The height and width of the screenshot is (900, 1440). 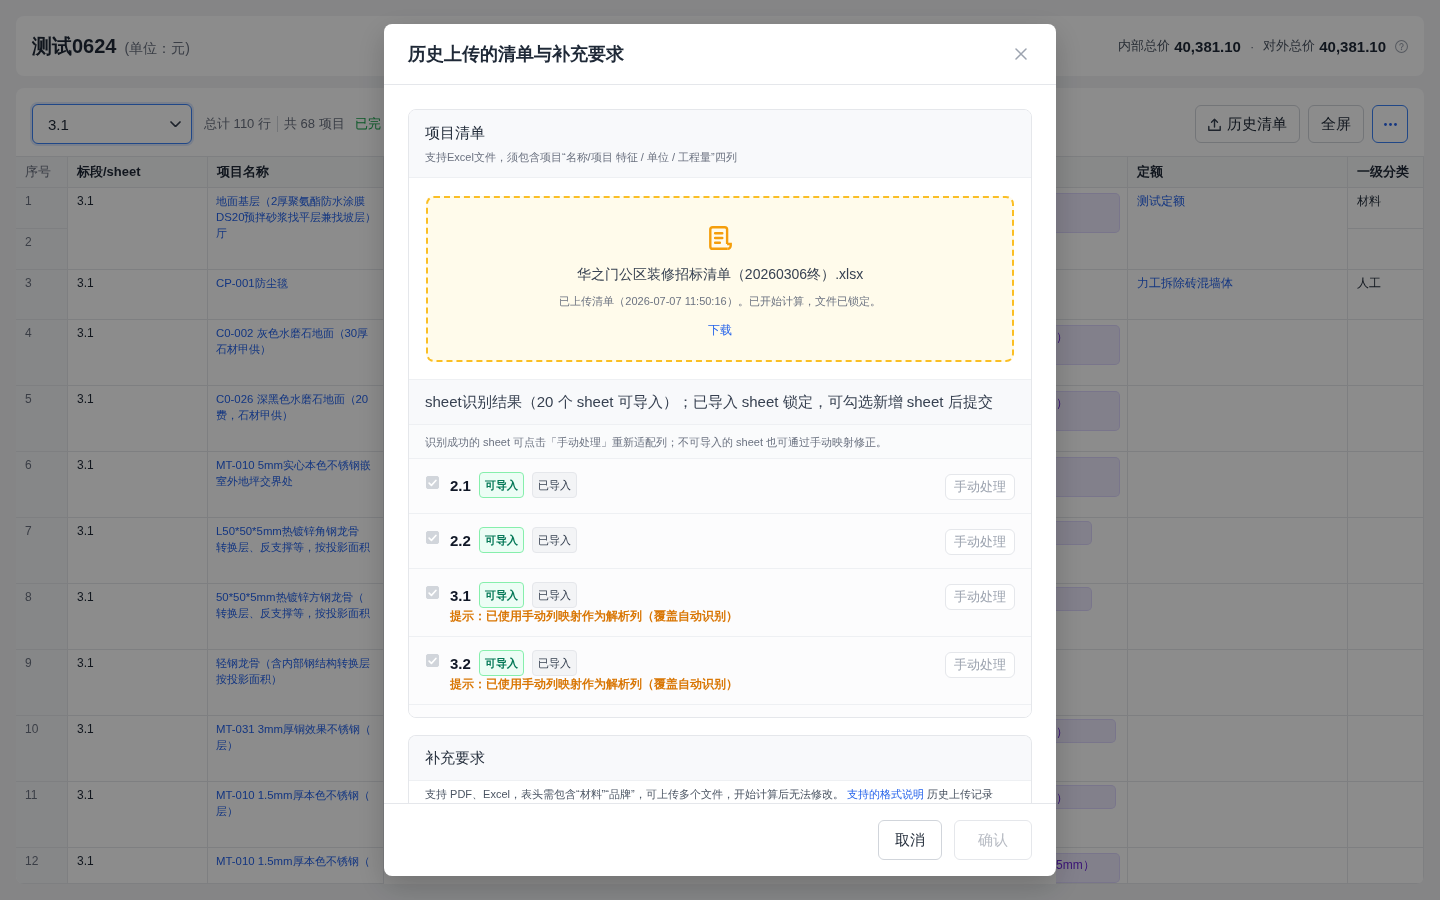 What do you see at coordinates (1386, 208) in the screenshot?
I see `table-cell: 材料` at bounding box center [1386, 208].